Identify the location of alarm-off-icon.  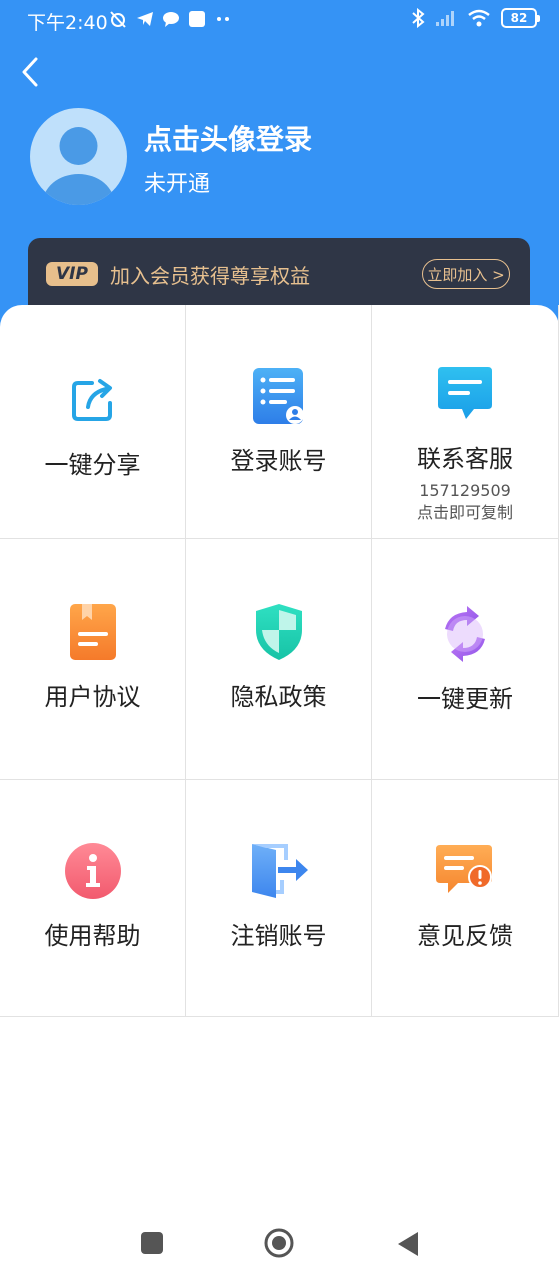
(118, 19).